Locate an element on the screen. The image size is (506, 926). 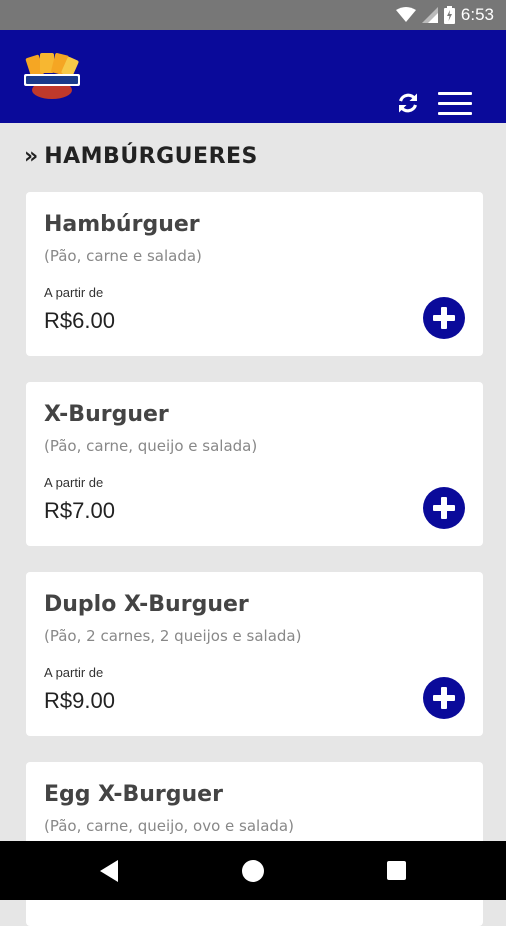
recent-apps-icon is located at coordinates (396, 870).